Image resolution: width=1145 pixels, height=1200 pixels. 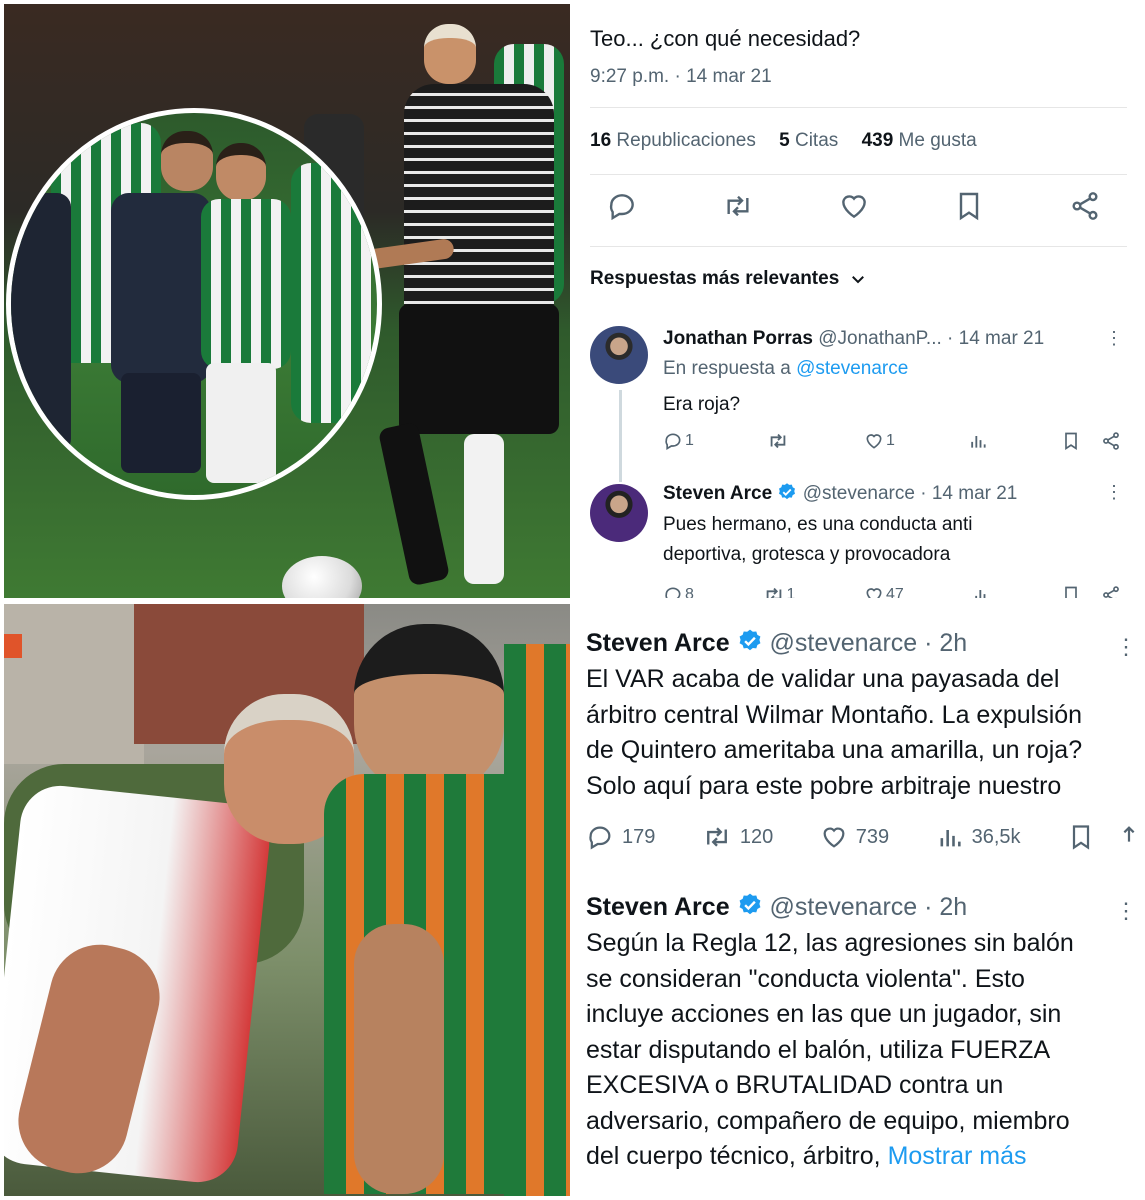 I want to click on in-reply-handle: @stevenarce, so click(x=852, y=368).